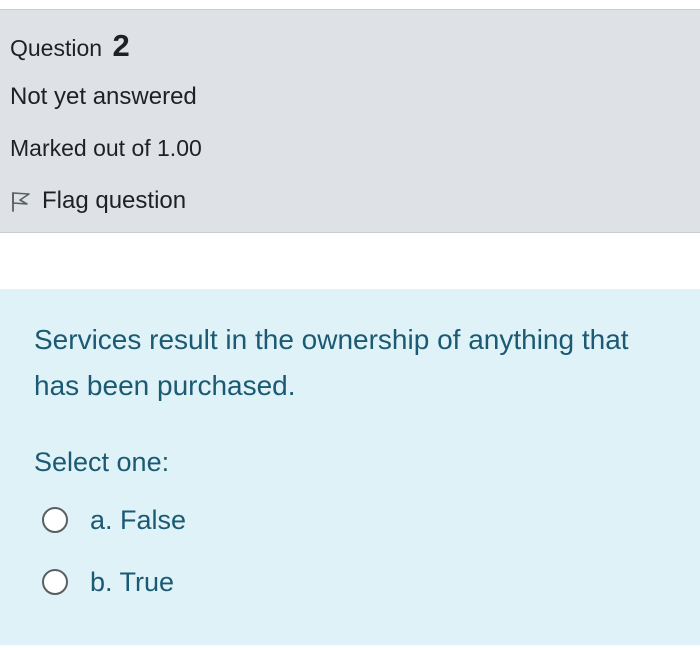 This screenshot has height=653, width=700. I want to click on question-title-prefix: Question, so click(56, 48).